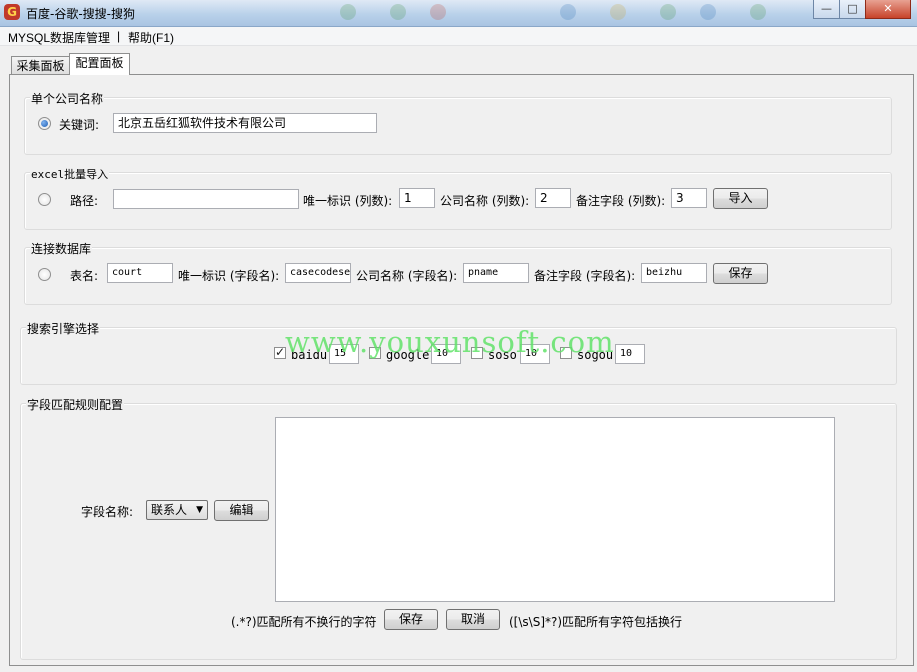  Describe the element at coordinates (40, 66) in the screenshot. I see `tab-collect-panel: 采集面板` at that location.